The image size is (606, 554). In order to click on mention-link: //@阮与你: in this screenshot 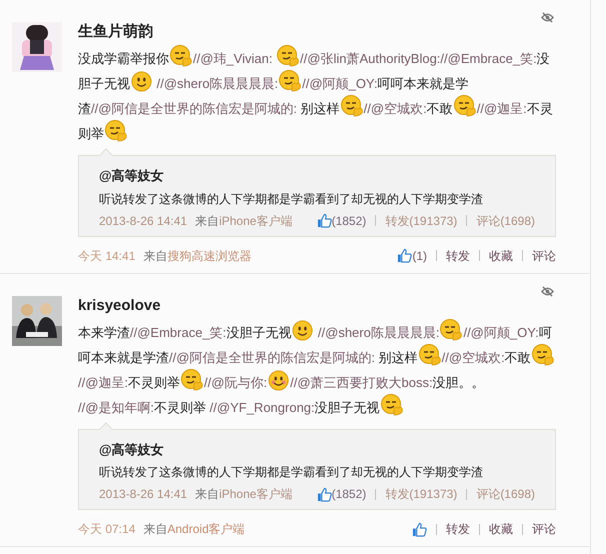, I will do `click(236, 382)`.